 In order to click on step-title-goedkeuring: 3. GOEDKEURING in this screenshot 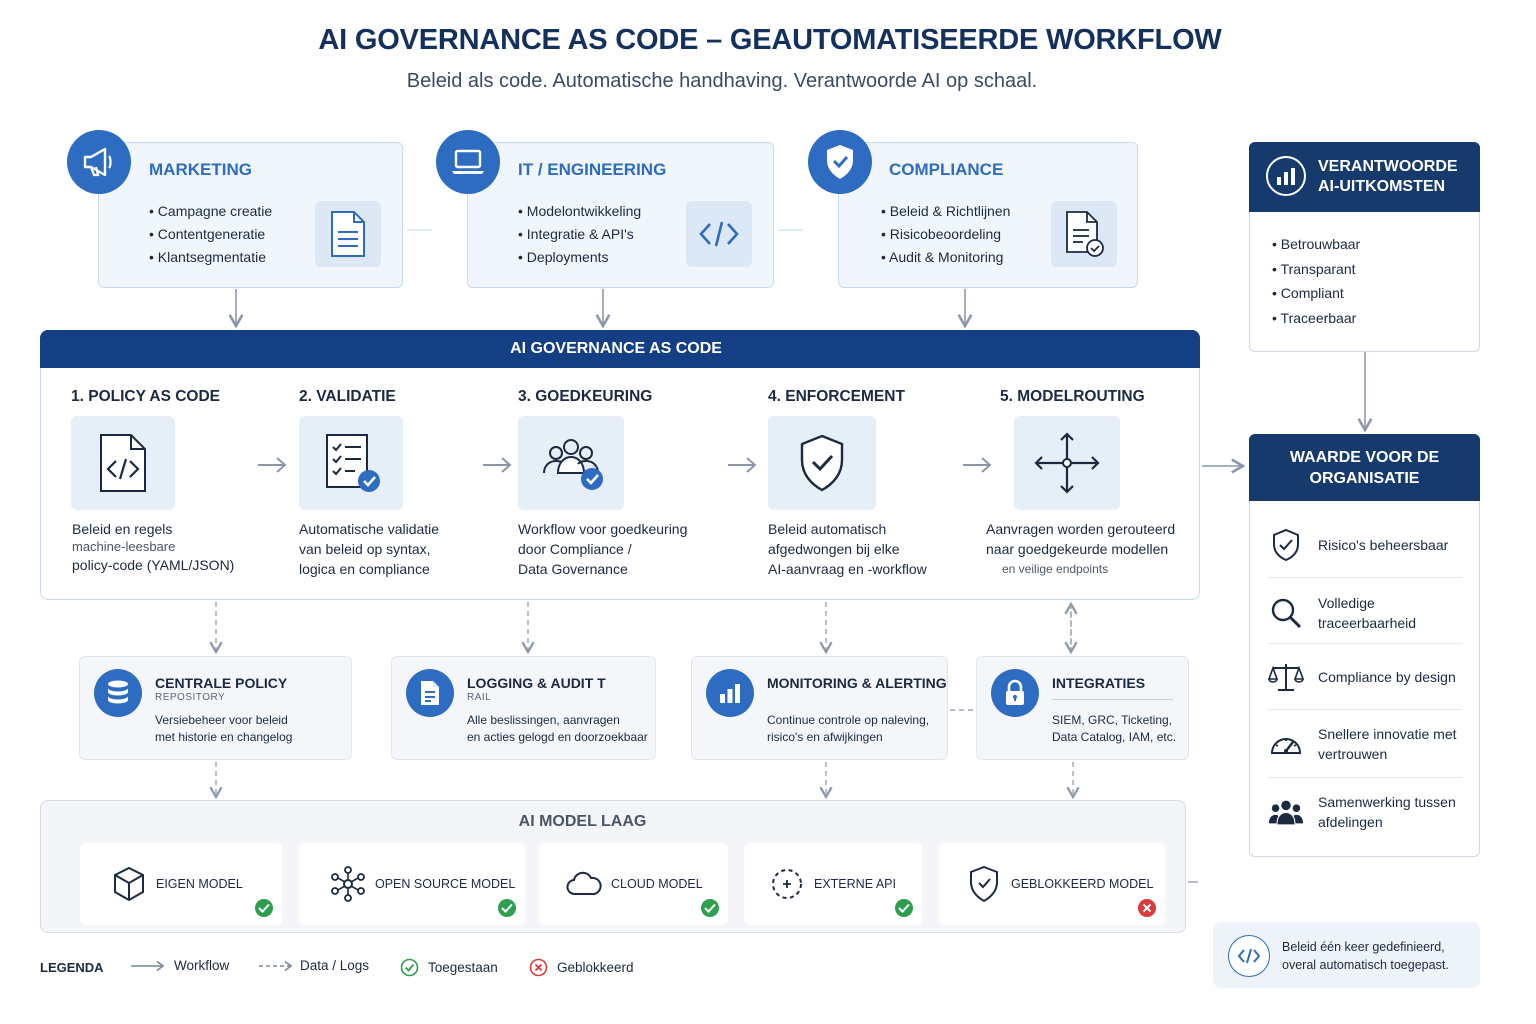, I will do `click(585, 396)`.